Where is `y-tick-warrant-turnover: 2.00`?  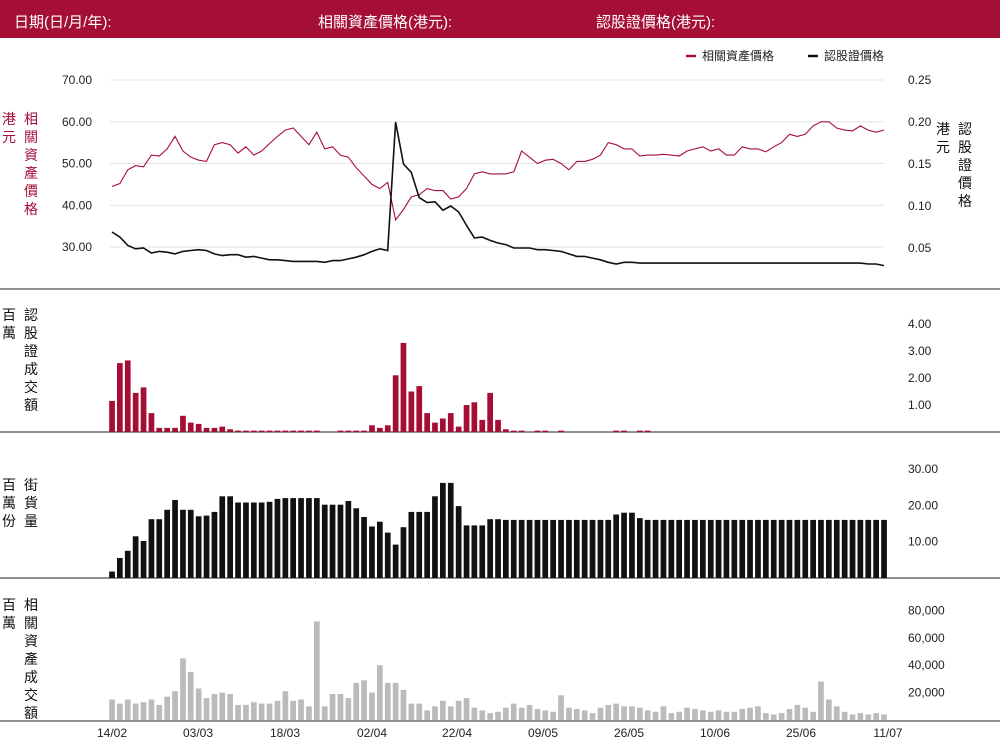
y-tick-warrant-turnover: 2.00 is located at coordinates (920, 378).